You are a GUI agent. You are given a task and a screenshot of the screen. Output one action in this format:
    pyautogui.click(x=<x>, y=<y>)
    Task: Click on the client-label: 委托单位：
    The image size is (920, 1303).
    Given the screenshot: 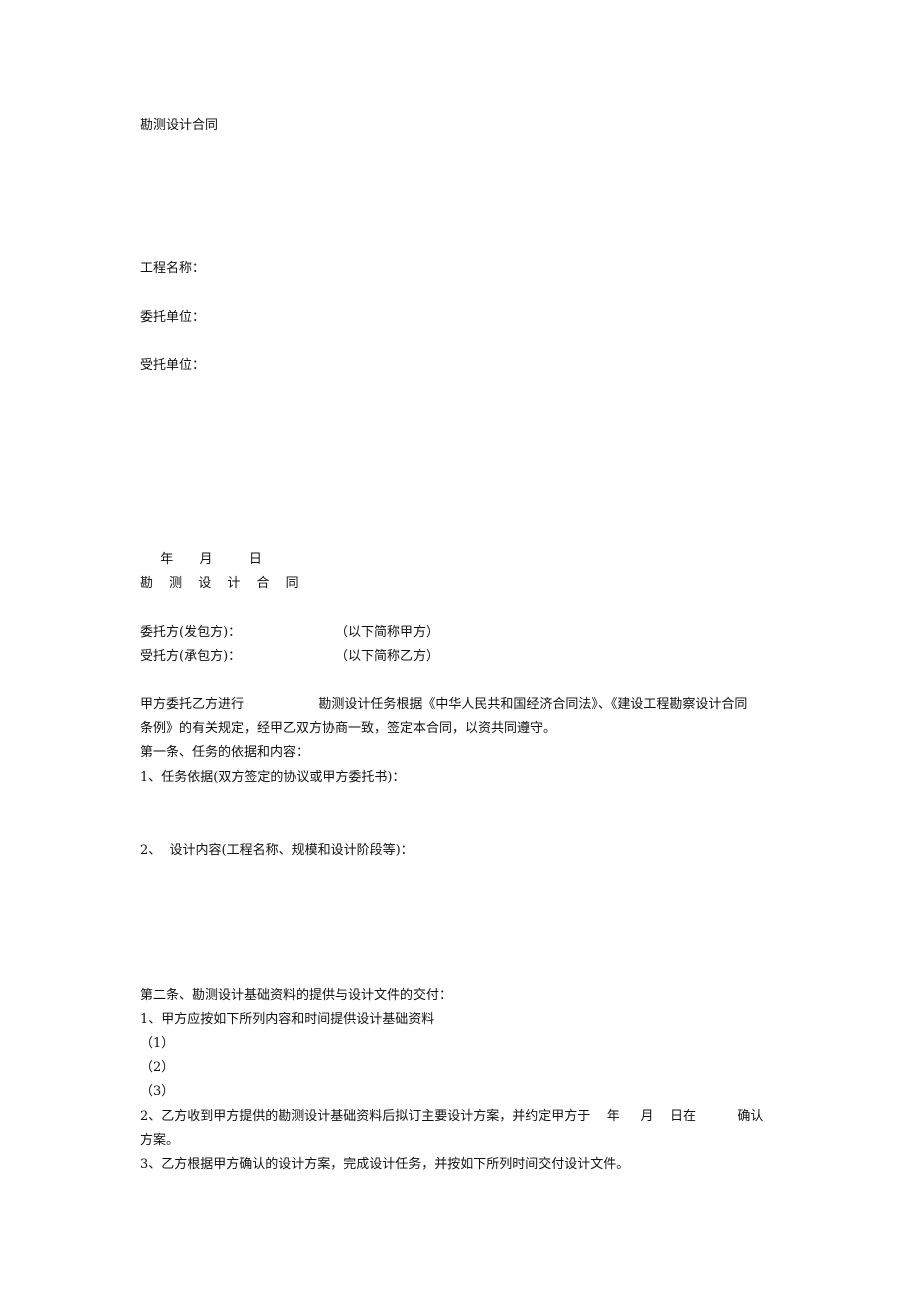 What is the action you would take?
    pyautogui.click(x=173, y=317)
    